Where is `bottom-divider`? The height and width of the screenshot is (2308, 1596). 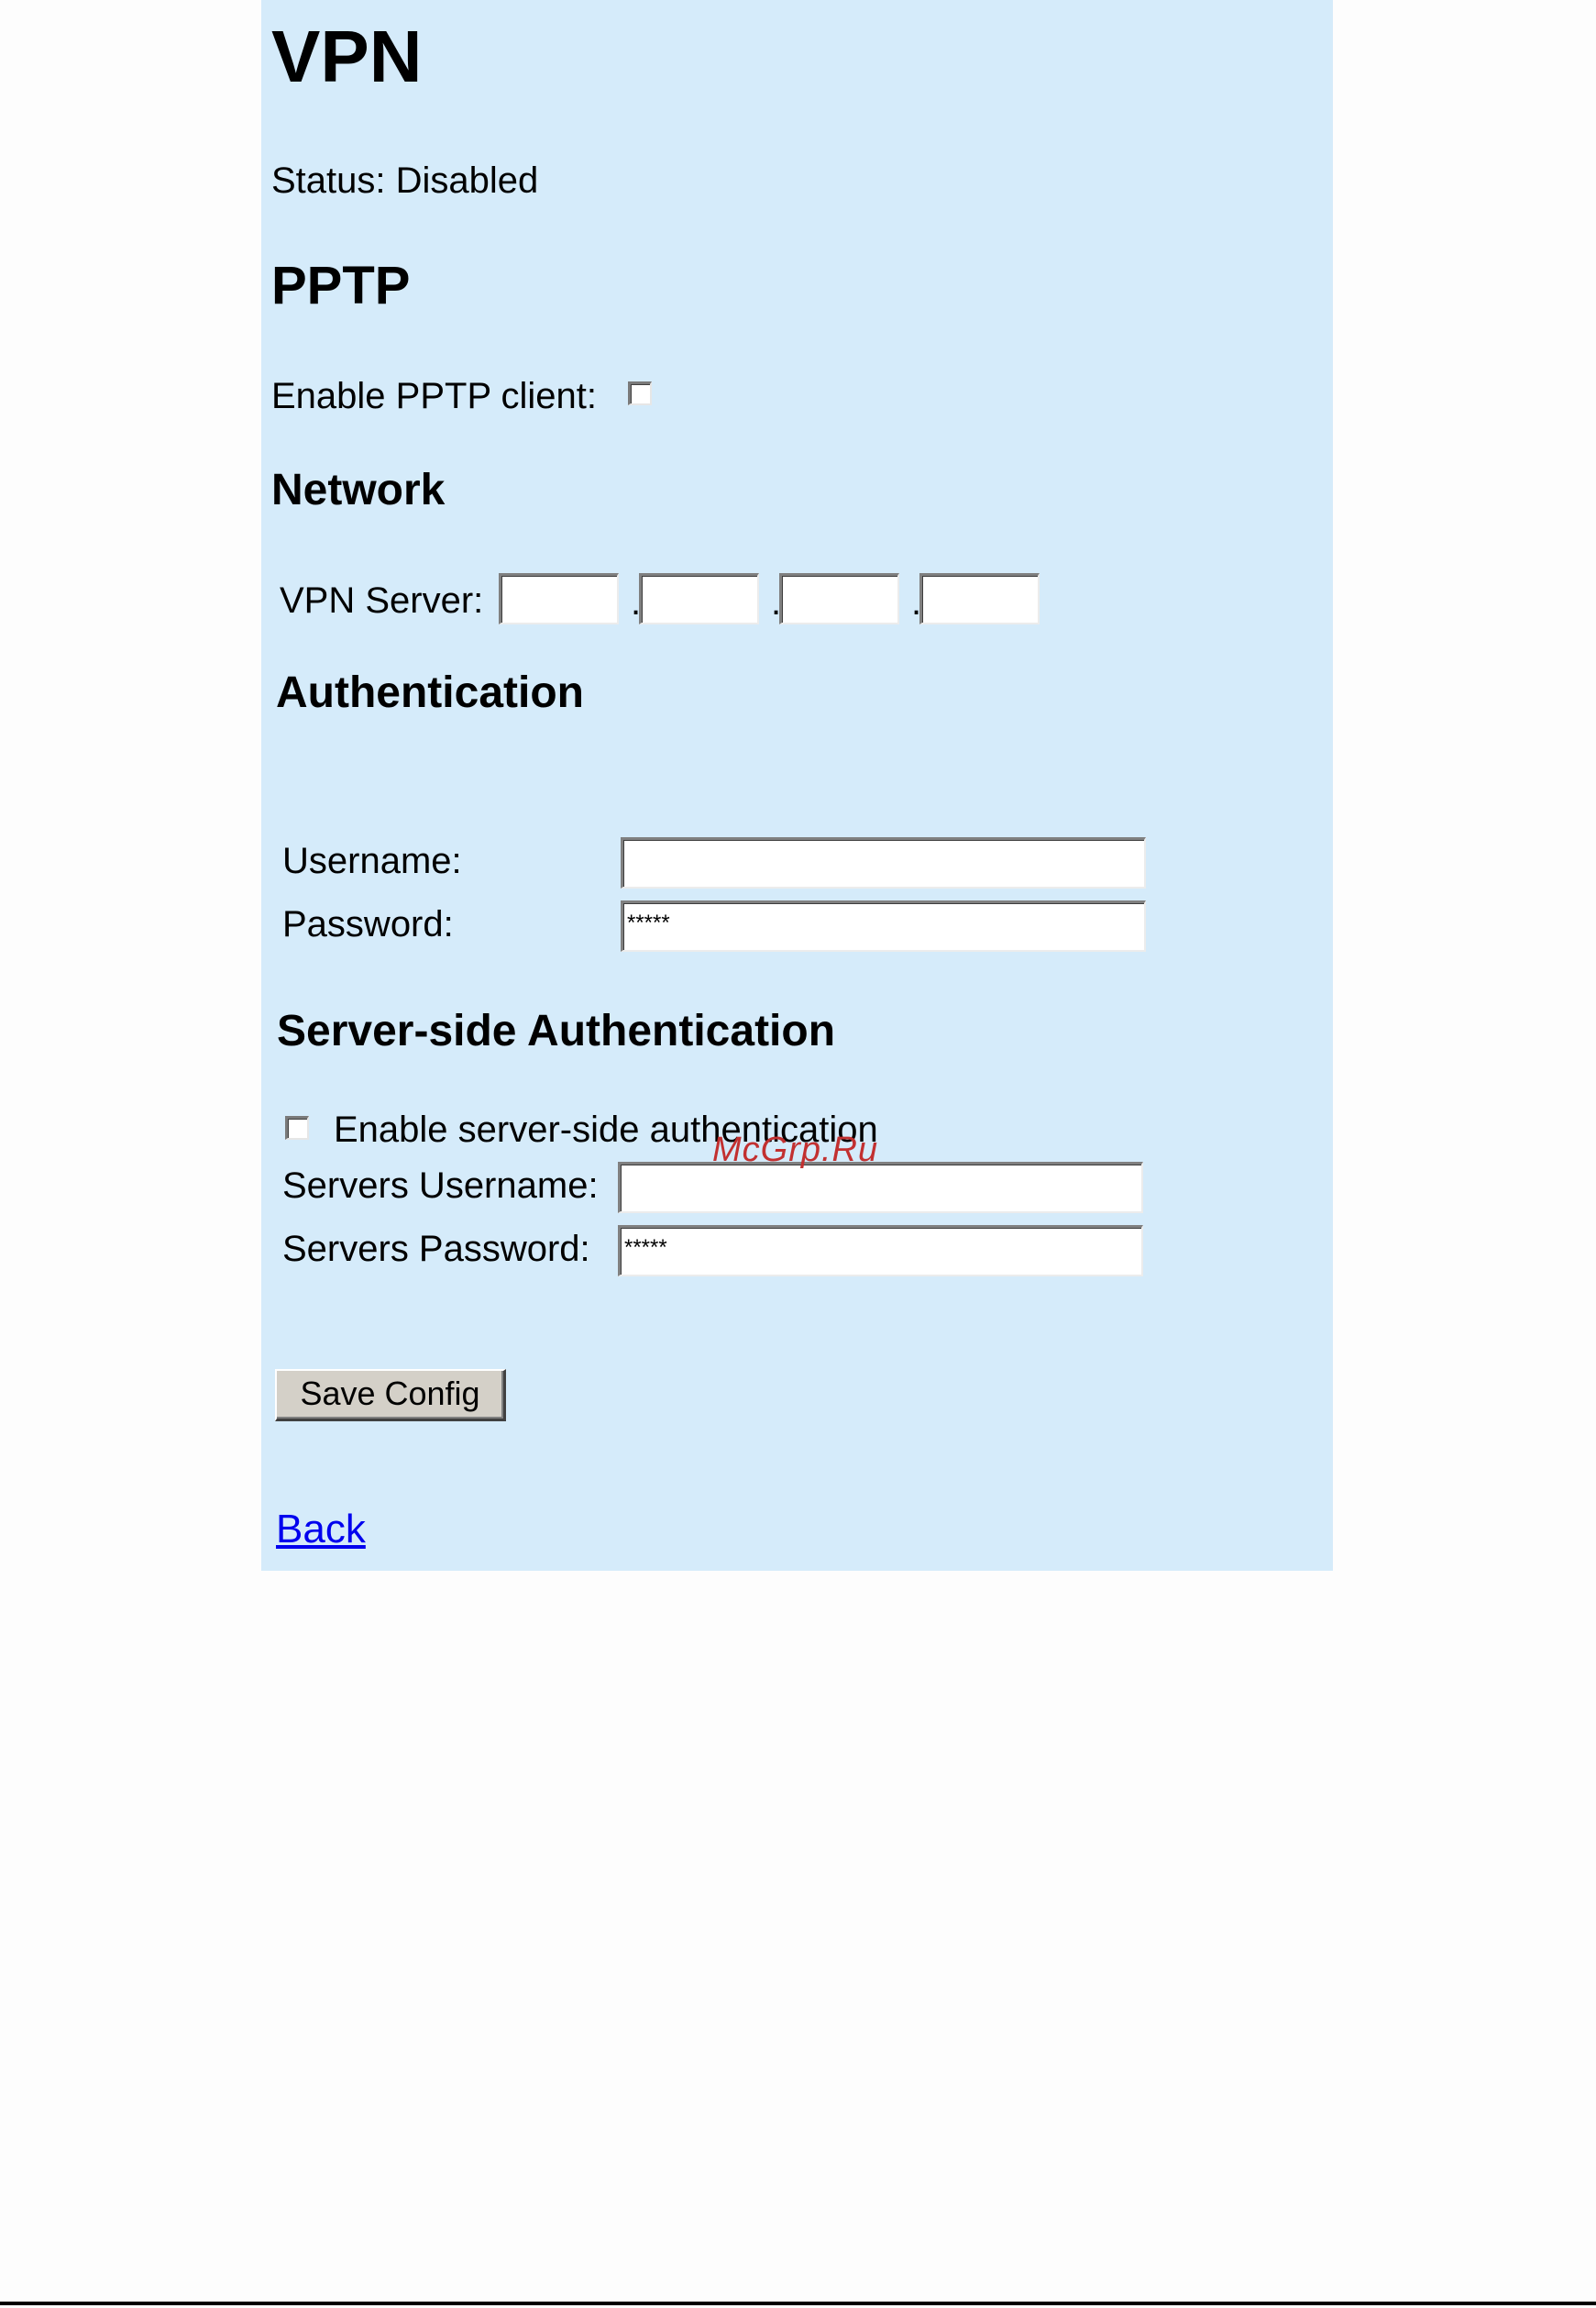 bottom-divider is located at coordinates (798, 2303).